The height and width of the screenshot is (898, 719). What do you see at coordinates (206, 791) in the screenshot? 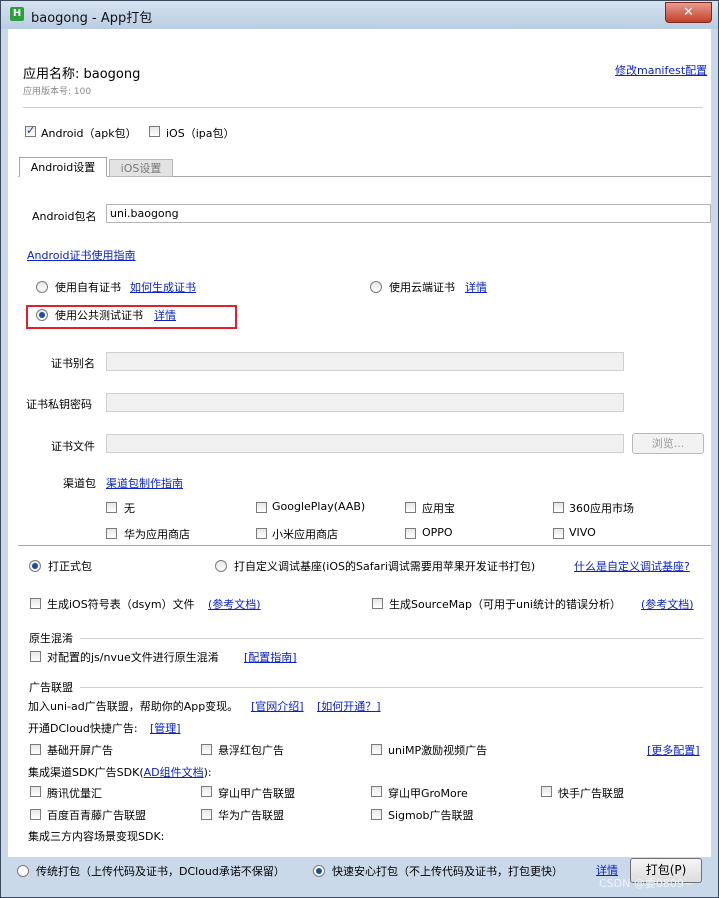
I see `sdk-pangle-checkbox` at bounding box center [206, 791].